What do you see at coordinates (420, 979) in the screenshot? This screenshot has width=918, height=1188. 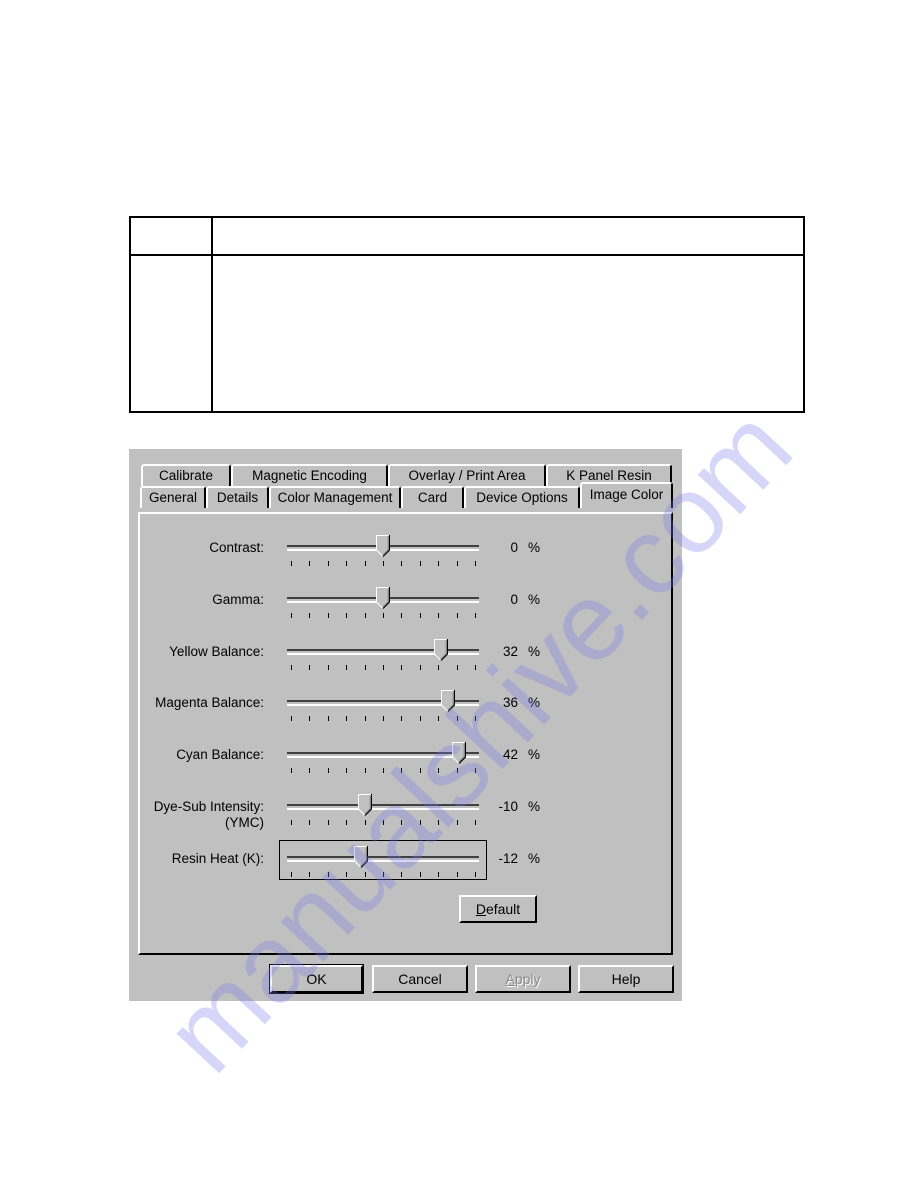 I see `cancel-button: Cancel` at bounding box center [420, 979].